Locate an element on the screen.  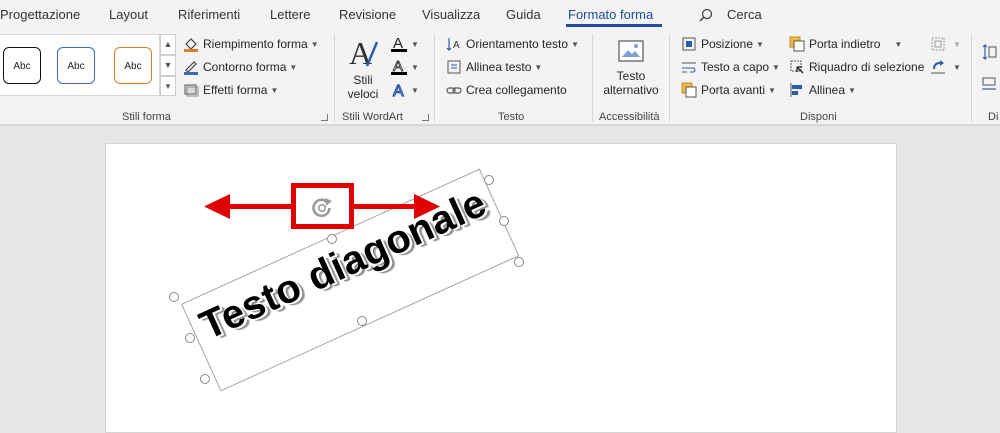
group-label-accessibility: Accessibilità is located at coordinates (629, 117).